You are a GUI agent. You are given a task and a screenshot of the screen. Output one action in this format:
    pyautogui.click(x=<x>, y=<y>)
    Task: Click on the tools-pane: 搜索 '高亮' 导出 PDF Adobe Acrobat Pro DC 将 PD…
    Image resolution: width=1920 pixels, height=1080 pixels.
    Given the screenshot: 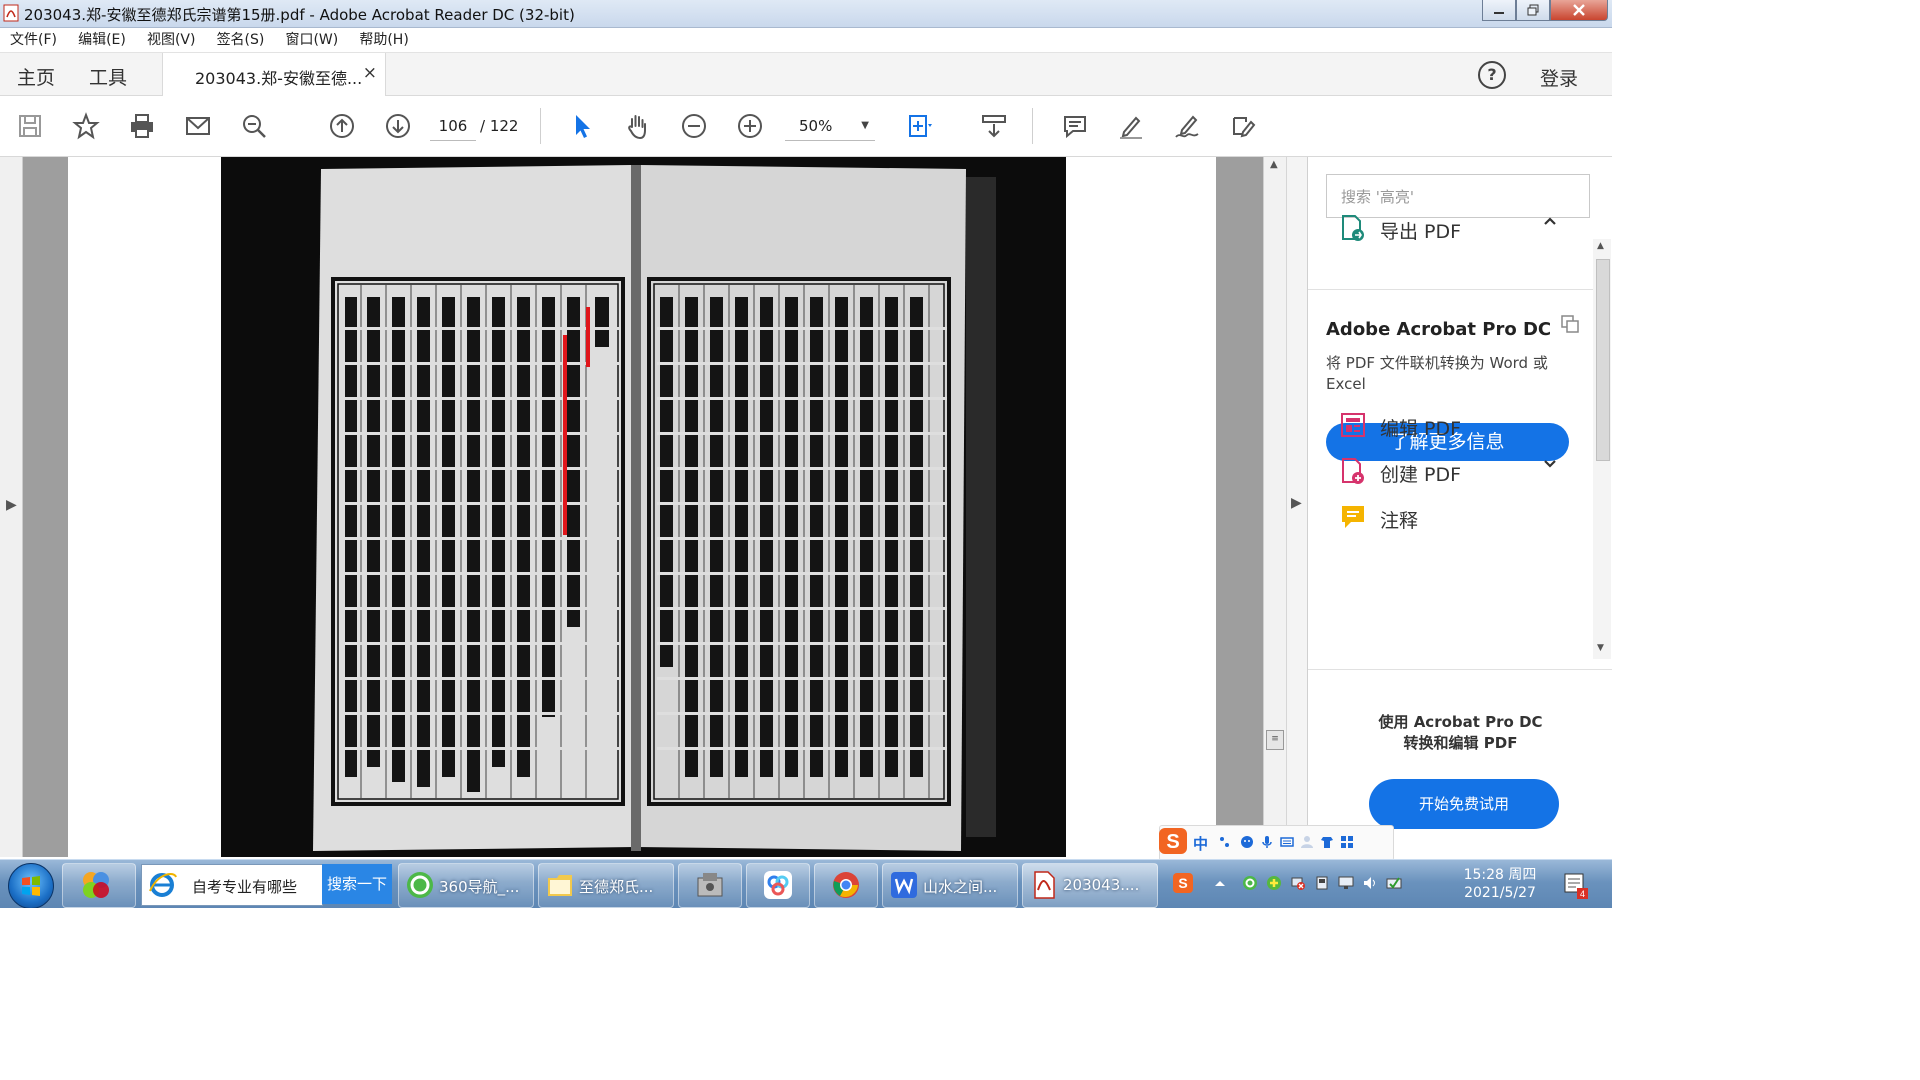 What is the action you would take?
    pyautogui.click(x=1459, y=507)
    